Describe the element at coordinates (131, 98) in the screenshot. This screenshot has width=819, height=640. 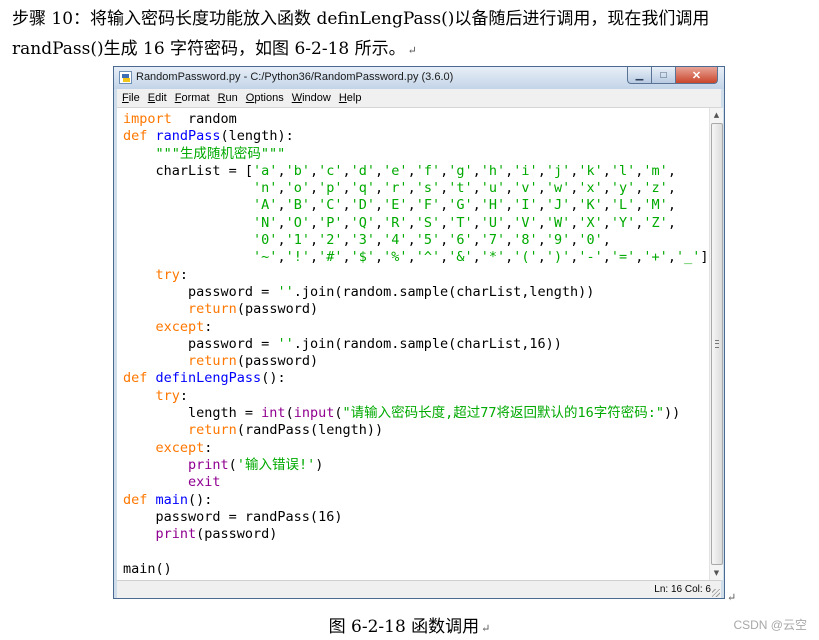
I see `menu-file: File` at that location.